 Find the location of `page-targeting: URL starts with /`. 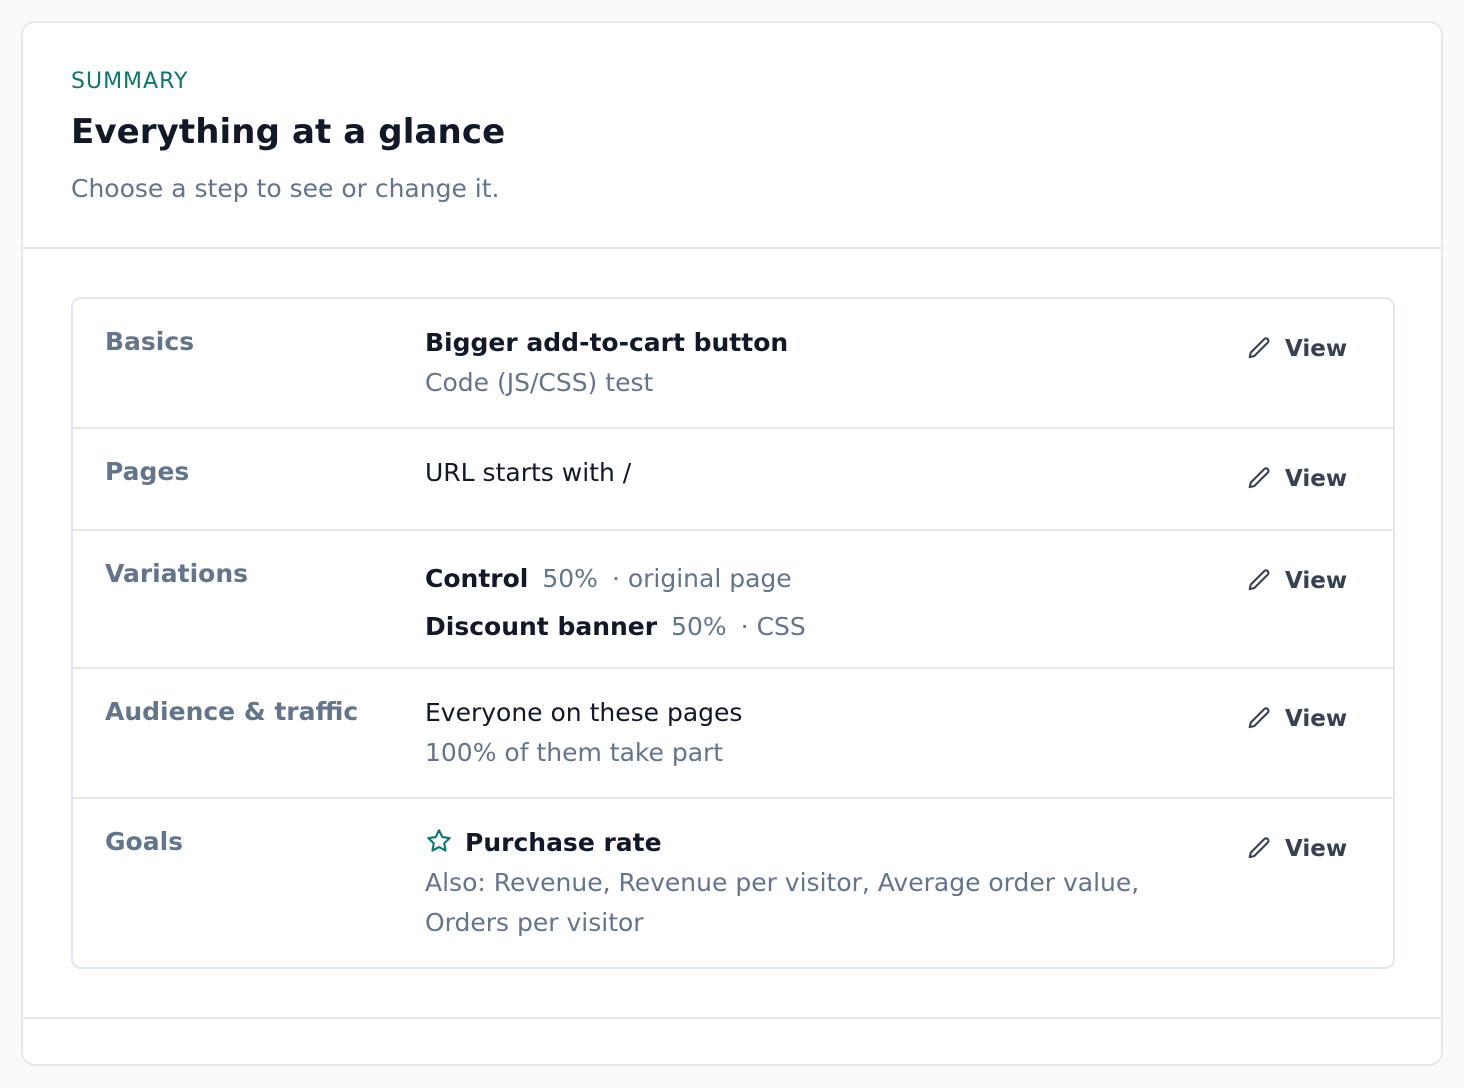

page-targeting: URL starts with / is located at coordinates (528, 472).